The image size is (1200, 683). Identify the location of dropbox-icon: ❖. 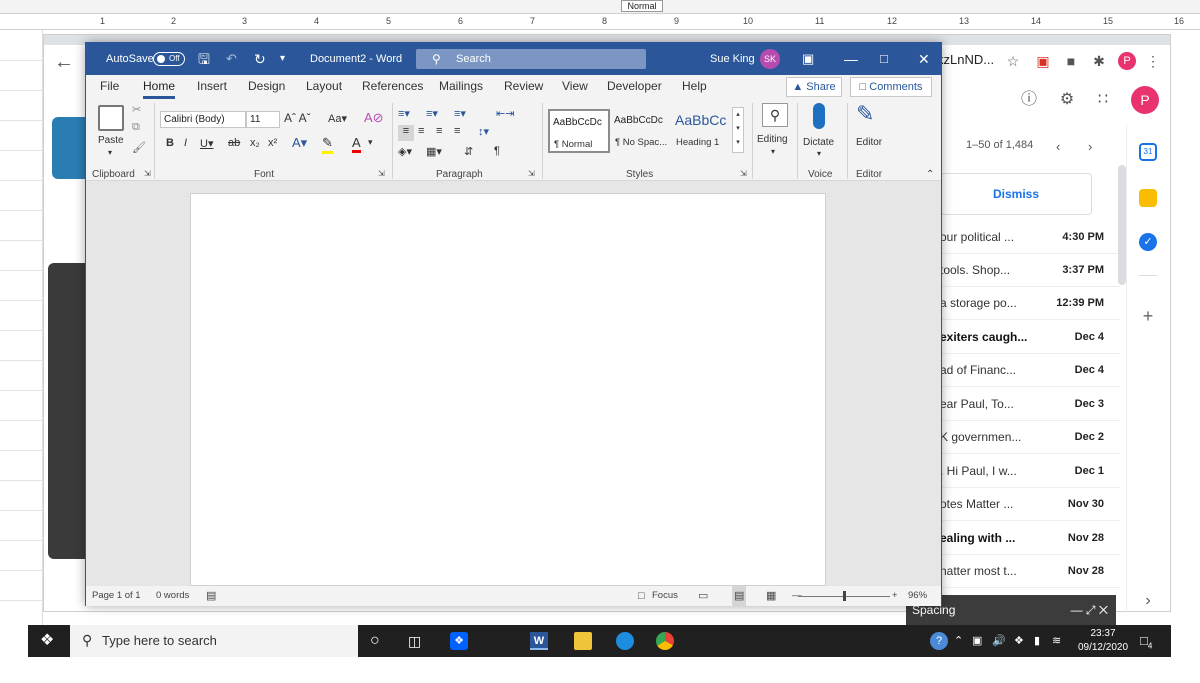
(459, 641).